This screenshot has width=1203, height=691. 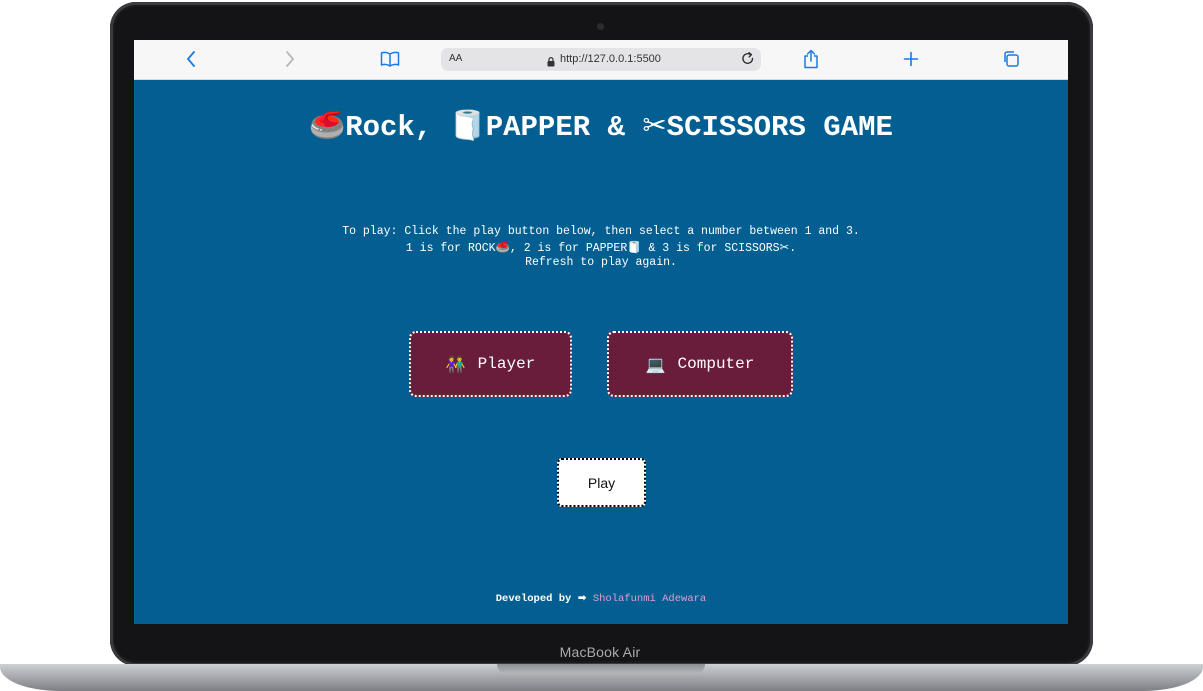 I want to click on new-tab-icon, so click(x=911, y=59).